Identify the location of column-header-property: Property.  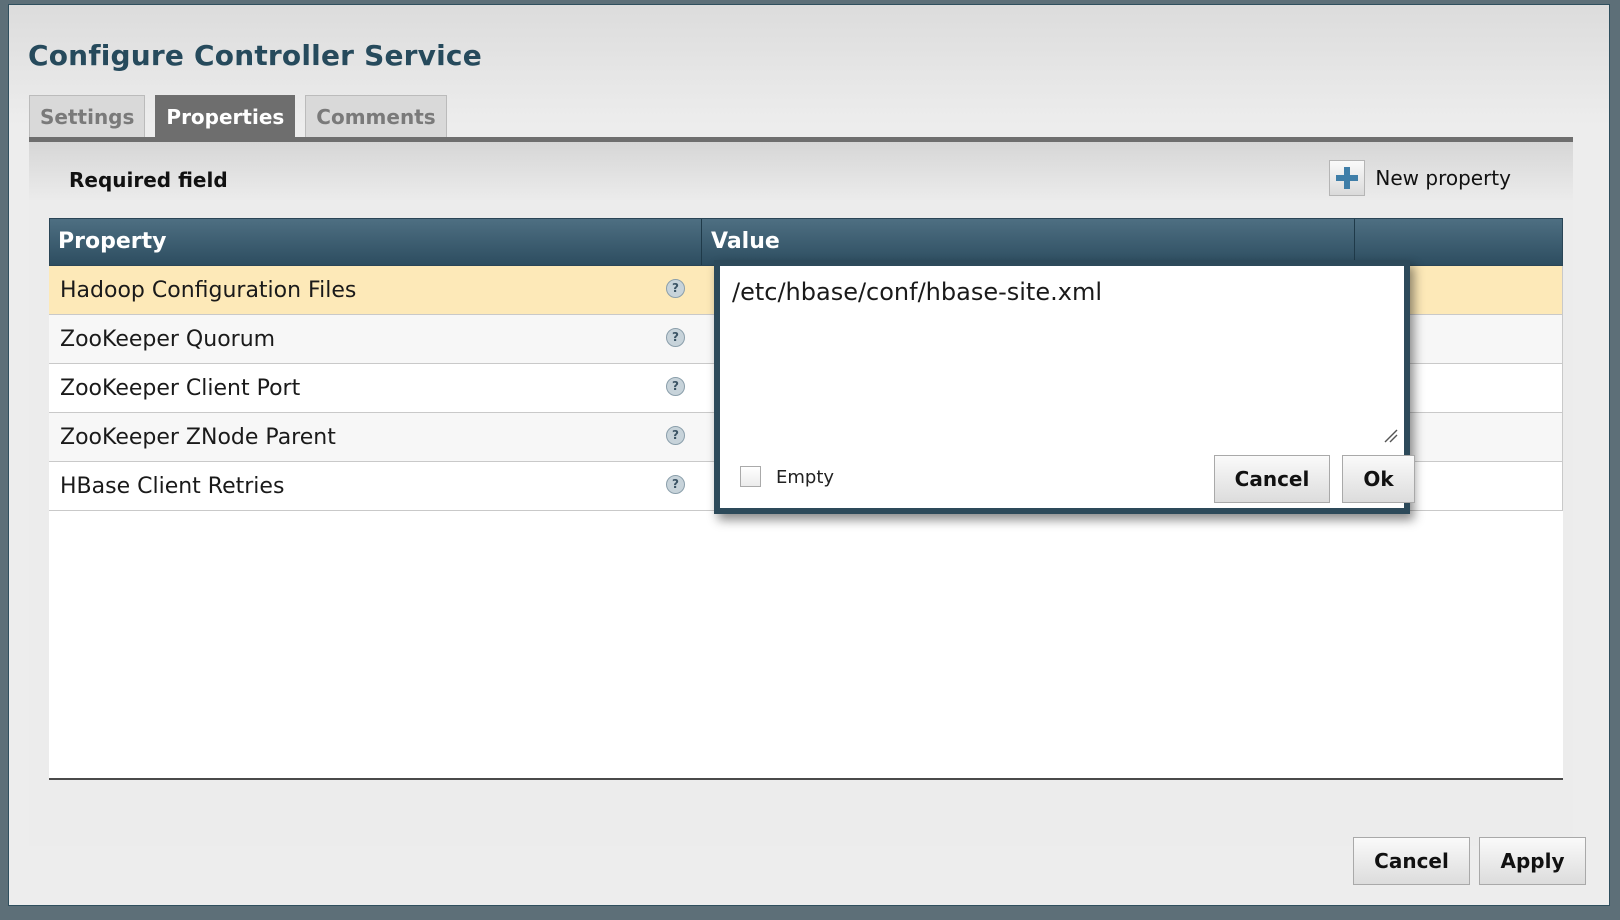
(112, 242).